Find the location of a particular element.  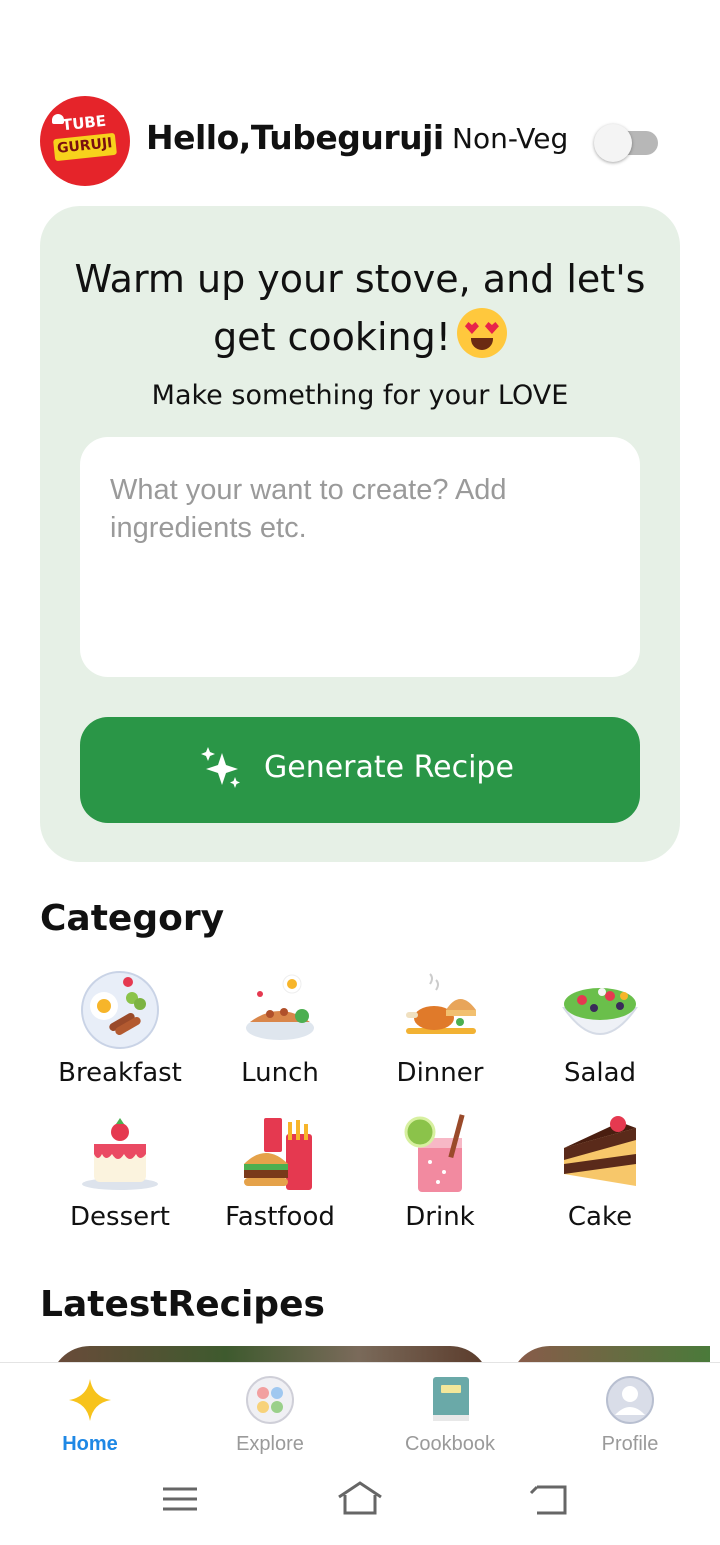

dessert-icon is located at coordinates (120, 1154).